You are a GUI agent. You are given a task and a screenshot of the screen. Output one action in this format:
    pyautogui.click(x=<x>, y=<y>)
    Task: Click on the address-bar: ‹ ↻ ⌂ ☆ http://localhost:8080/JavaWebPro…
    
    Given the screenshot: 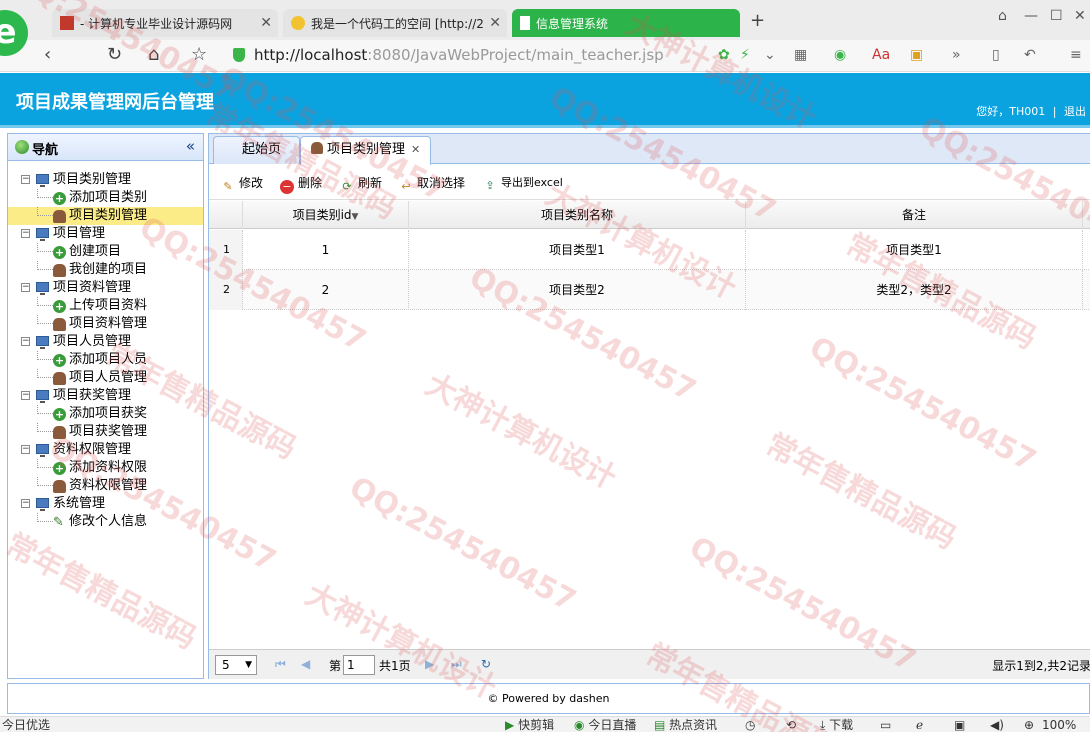 What is the action you would take?
    pyautogui.click(x=545, y=56)
    